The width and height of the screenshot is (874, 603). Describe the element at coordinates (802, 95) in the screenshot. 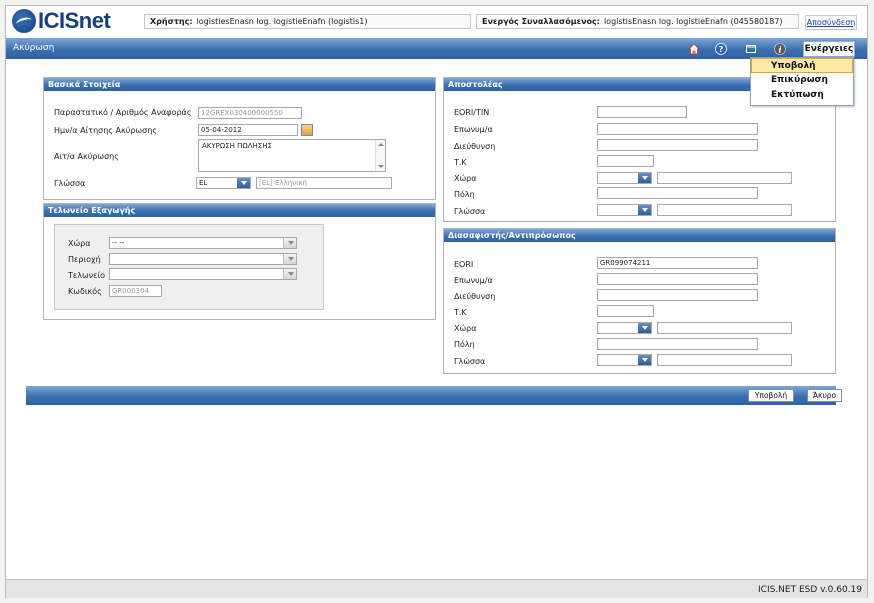

I see `menu-item-print: Εκτύπωση` at that location.